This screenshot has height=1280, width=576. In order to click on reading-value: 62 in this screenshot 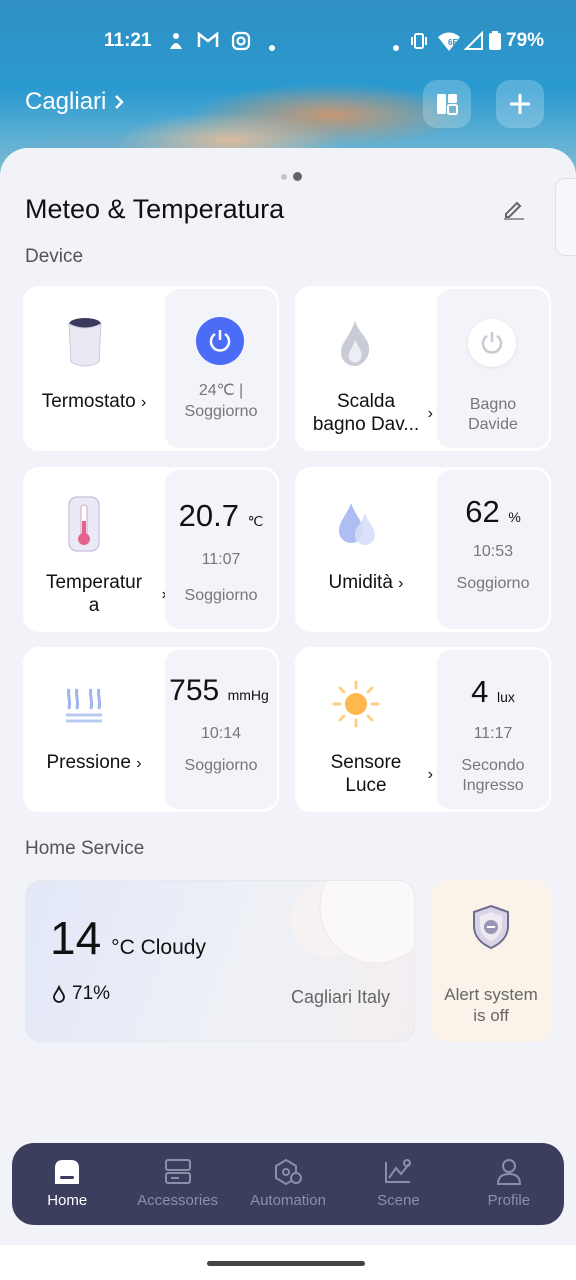, I will do `click(482, 511)`.